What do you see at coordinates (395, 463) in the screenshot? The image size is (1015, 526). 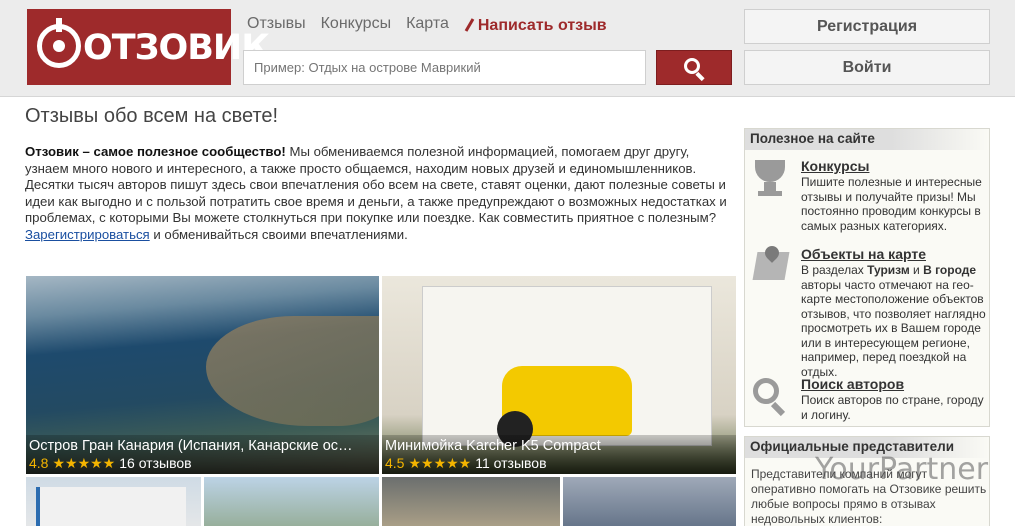 I see `tile-rating: 4.5` at bounding box center [395, 463].